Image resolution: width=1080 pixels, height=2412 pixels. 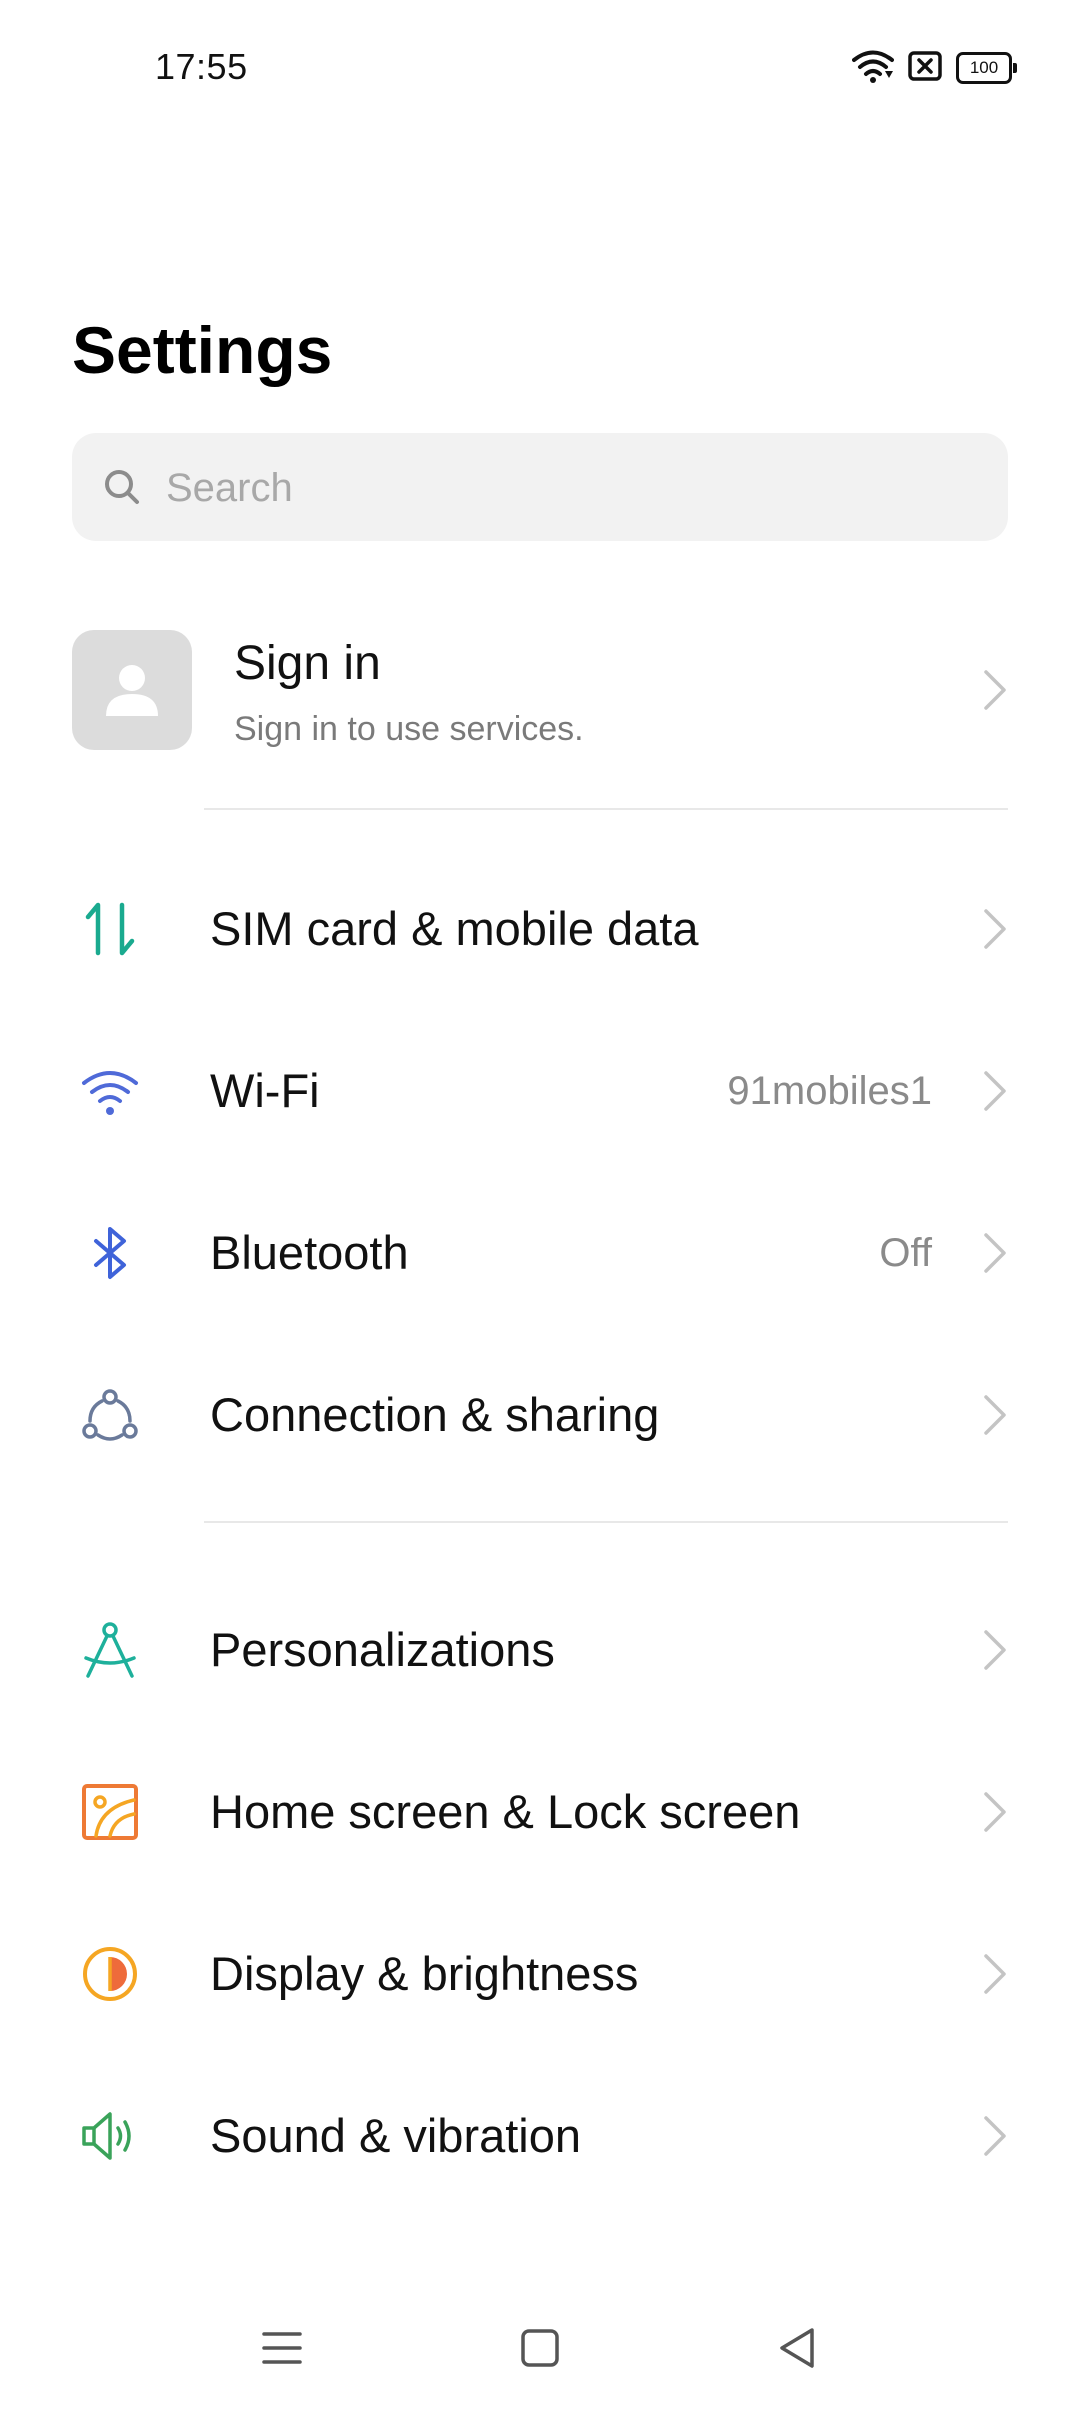 What do you see at coordinates (309, 1252) in the screenshot?
I see `settings-item-label: Bluetooth` at bounding box center [309, 1252].